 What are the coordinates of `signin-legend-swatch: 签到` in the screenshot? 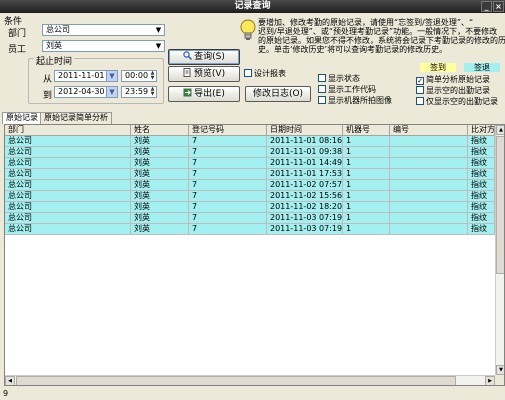 It's located at (438, 67).